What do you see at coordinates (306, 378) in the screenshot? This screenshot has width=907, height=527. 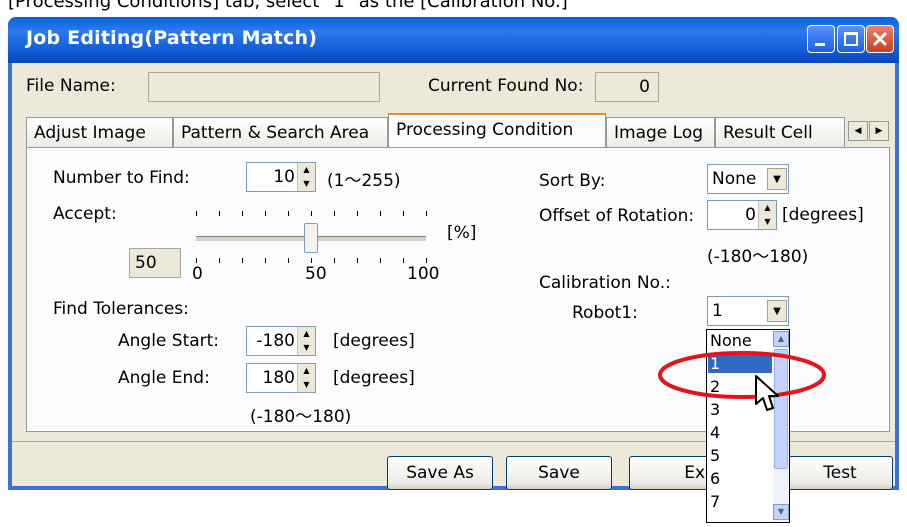 I see `angle-end-spinner: ▲ ▼` at bounding box center [306, 378].